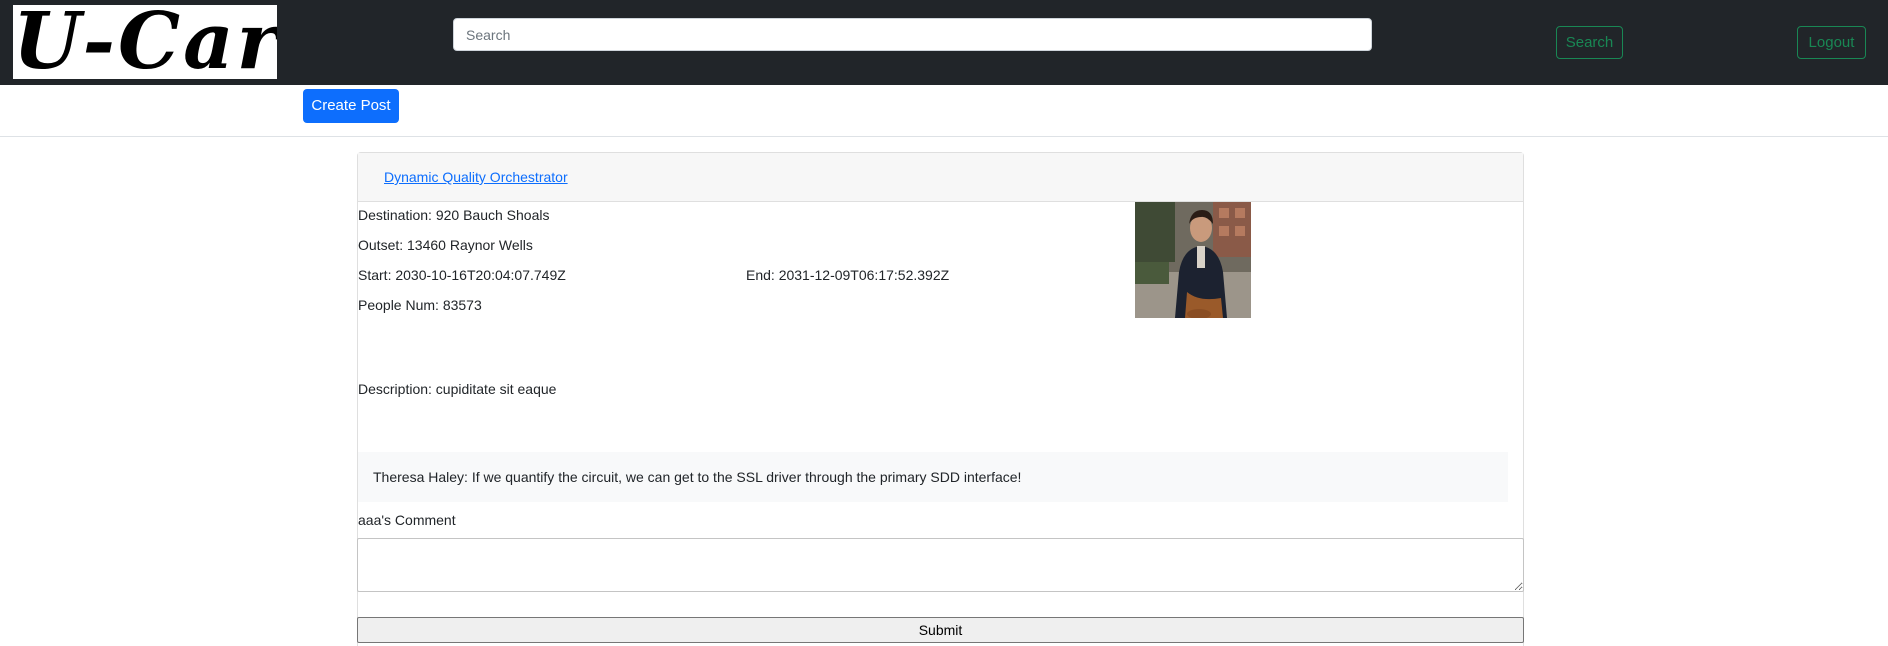 The image size is (1888, 646). What do you see at coordinates (462, 275) in the screenshot?
I see `post-start-time: Start: 2030-10-16T20:04:07.749Z` at bounding box center [462, 275].